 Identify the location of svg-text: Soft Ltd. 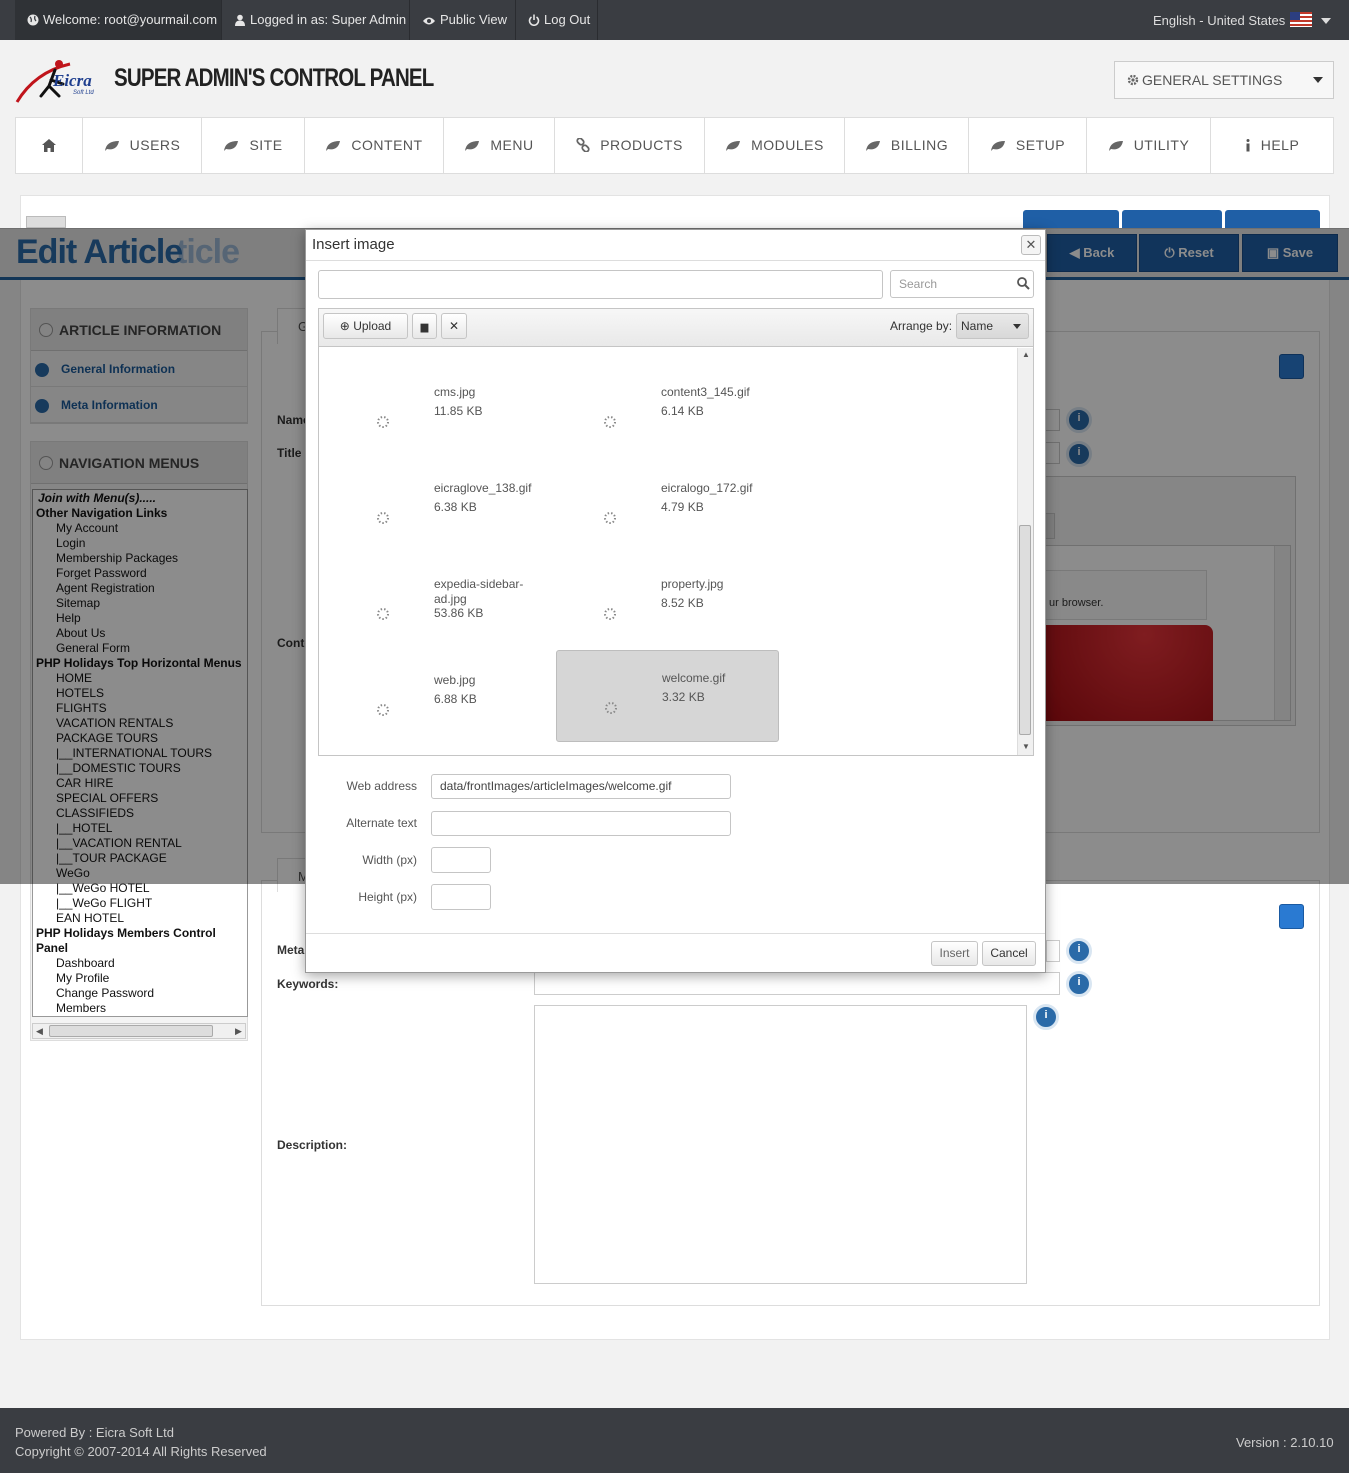
(83, 93).